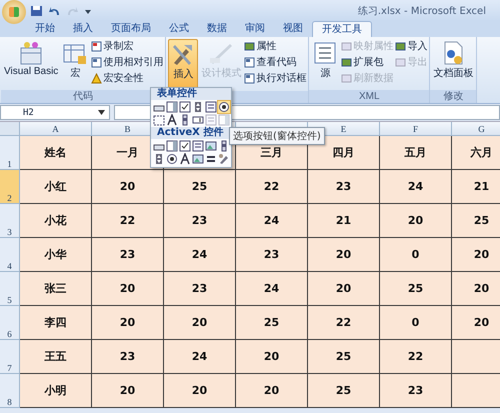  Describe the element at coordinates (56, 323) in the screenshot. I see `table-cell: 李四` at that location.